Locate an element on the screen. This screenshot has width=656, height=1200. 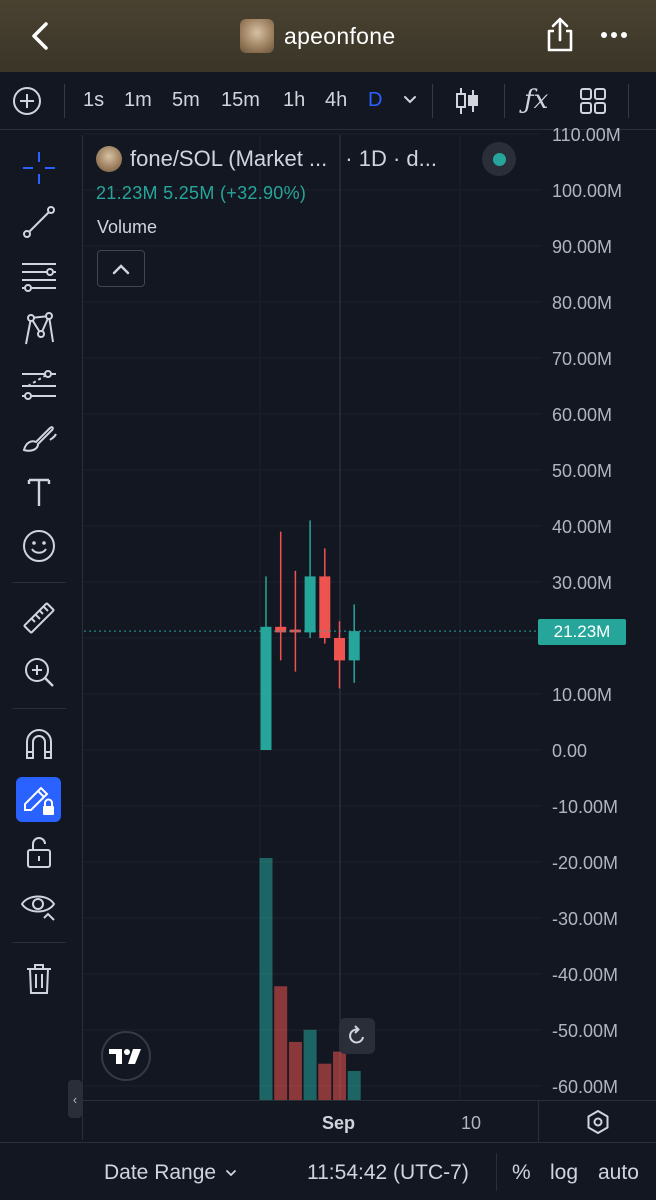
tradingview-logo is located at coordinates (126, 1056).